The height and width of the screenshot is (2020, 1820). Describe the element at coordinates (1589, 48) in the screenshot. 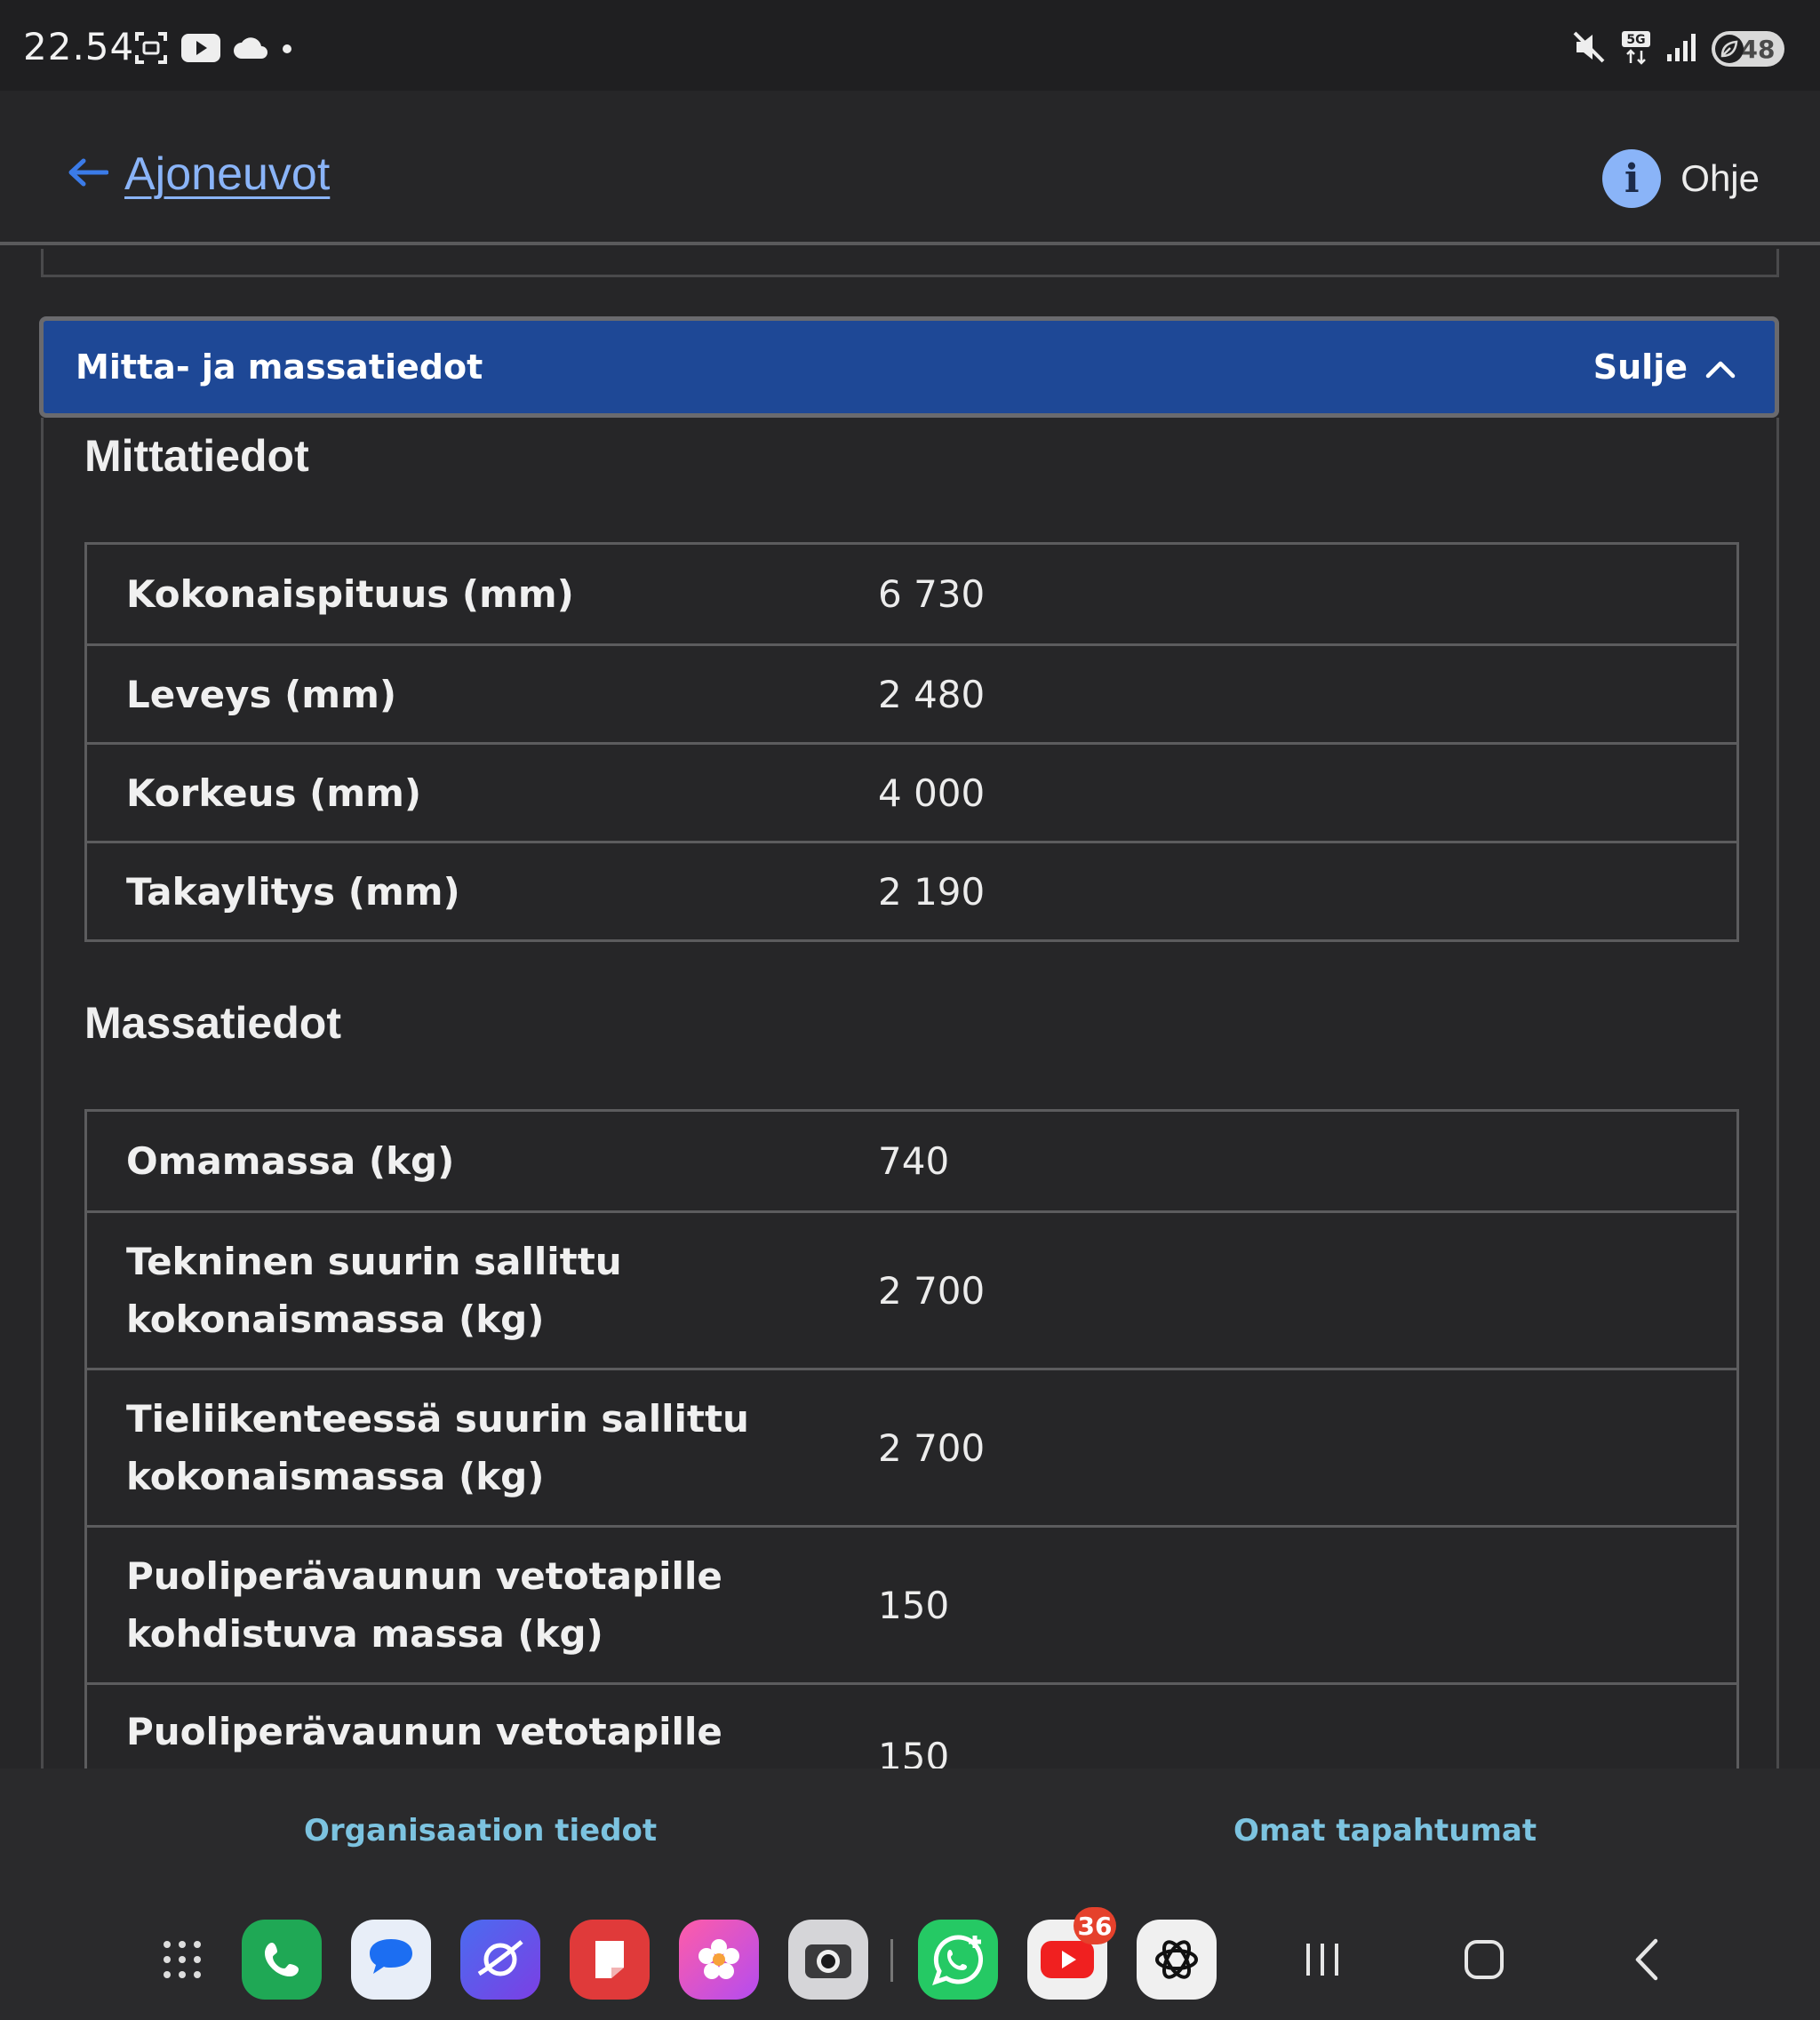

I see `mute-icon` at that location.